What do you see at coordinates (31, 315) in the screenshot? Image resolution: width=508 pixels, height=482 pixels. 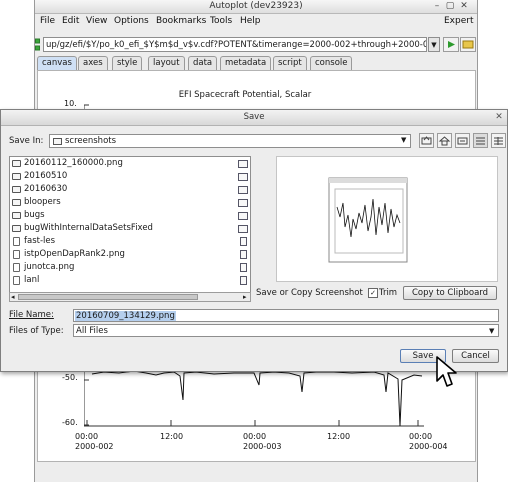 I see `file-name-label: File Name:` at bounding box center [31, 315].